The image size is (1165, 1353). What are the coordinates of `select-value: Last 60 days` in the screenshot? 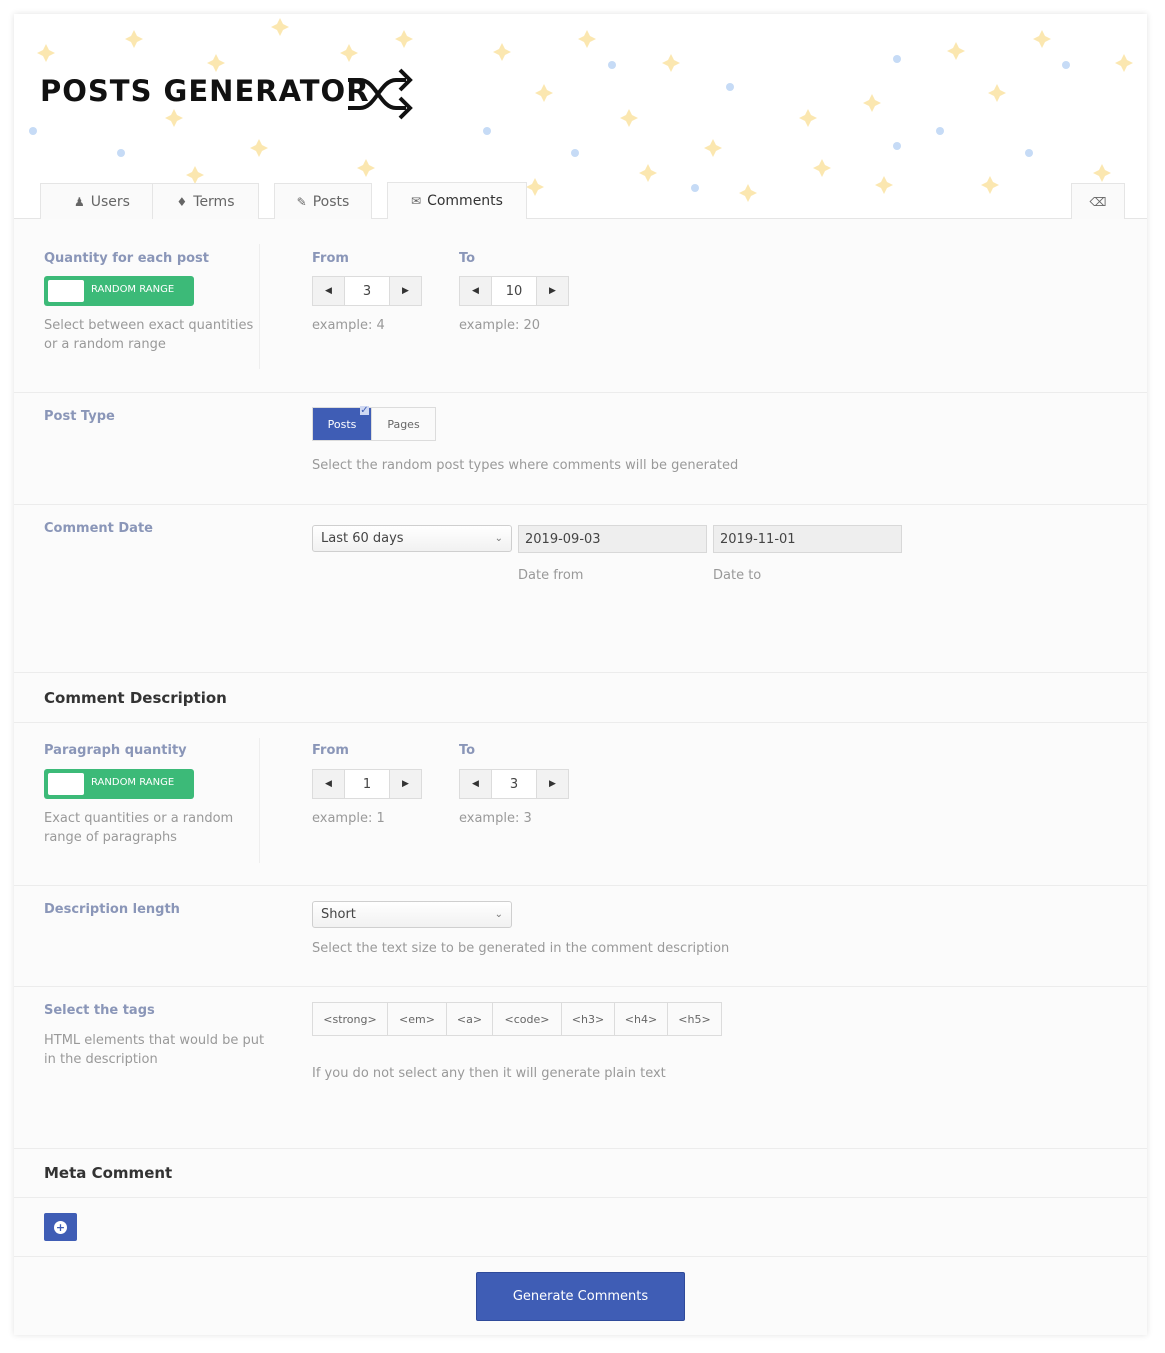 It's located at (362, 538).